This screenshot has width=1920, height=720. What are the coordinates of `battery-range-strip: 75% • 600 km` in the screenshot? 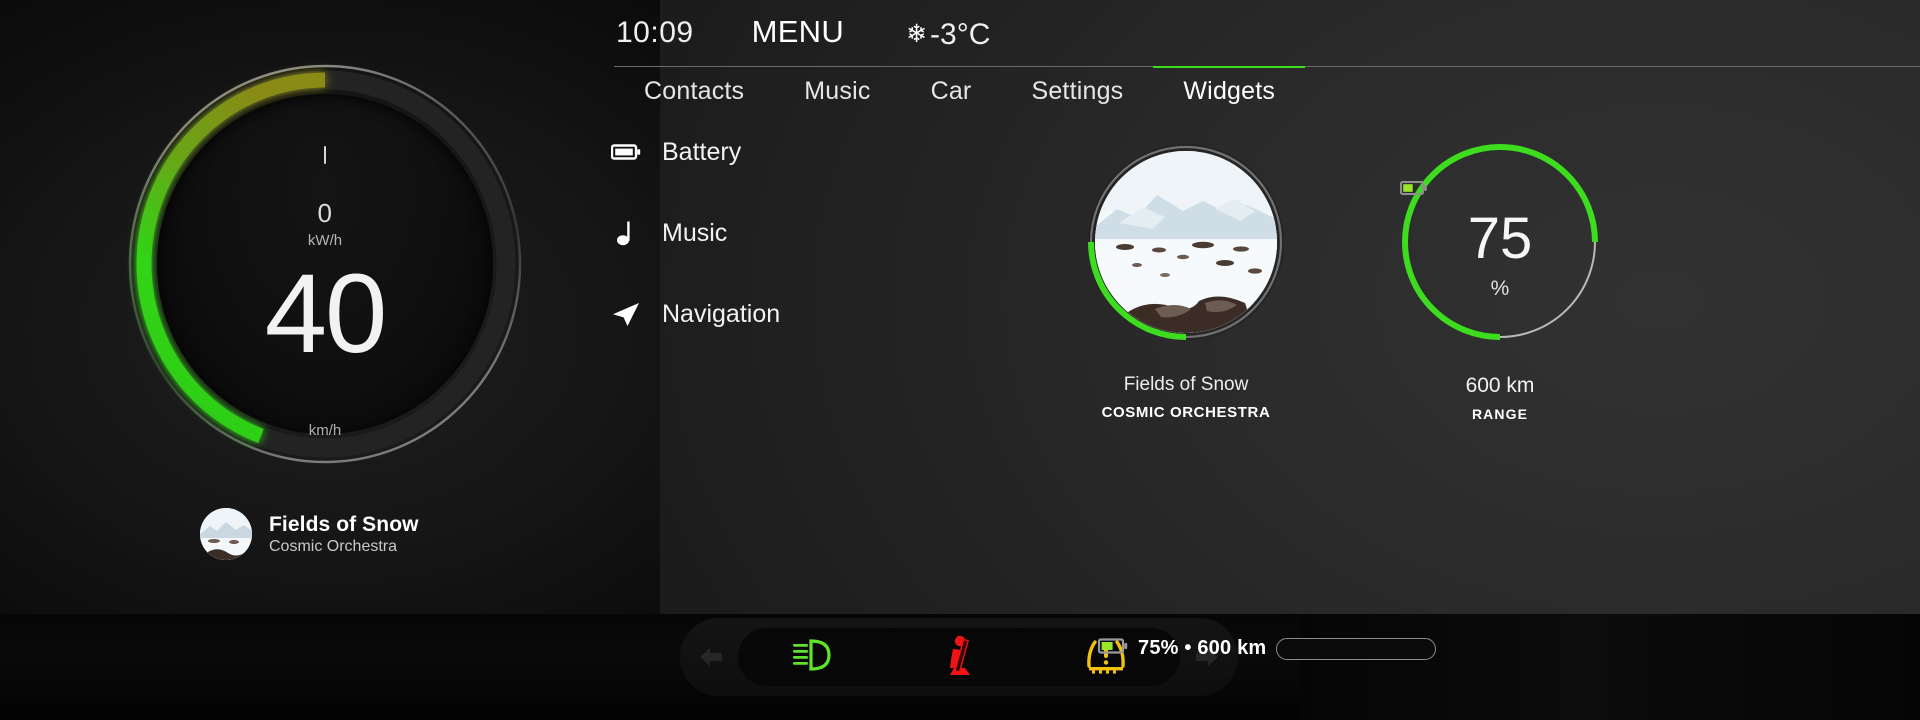 It's located at (1267, 648).